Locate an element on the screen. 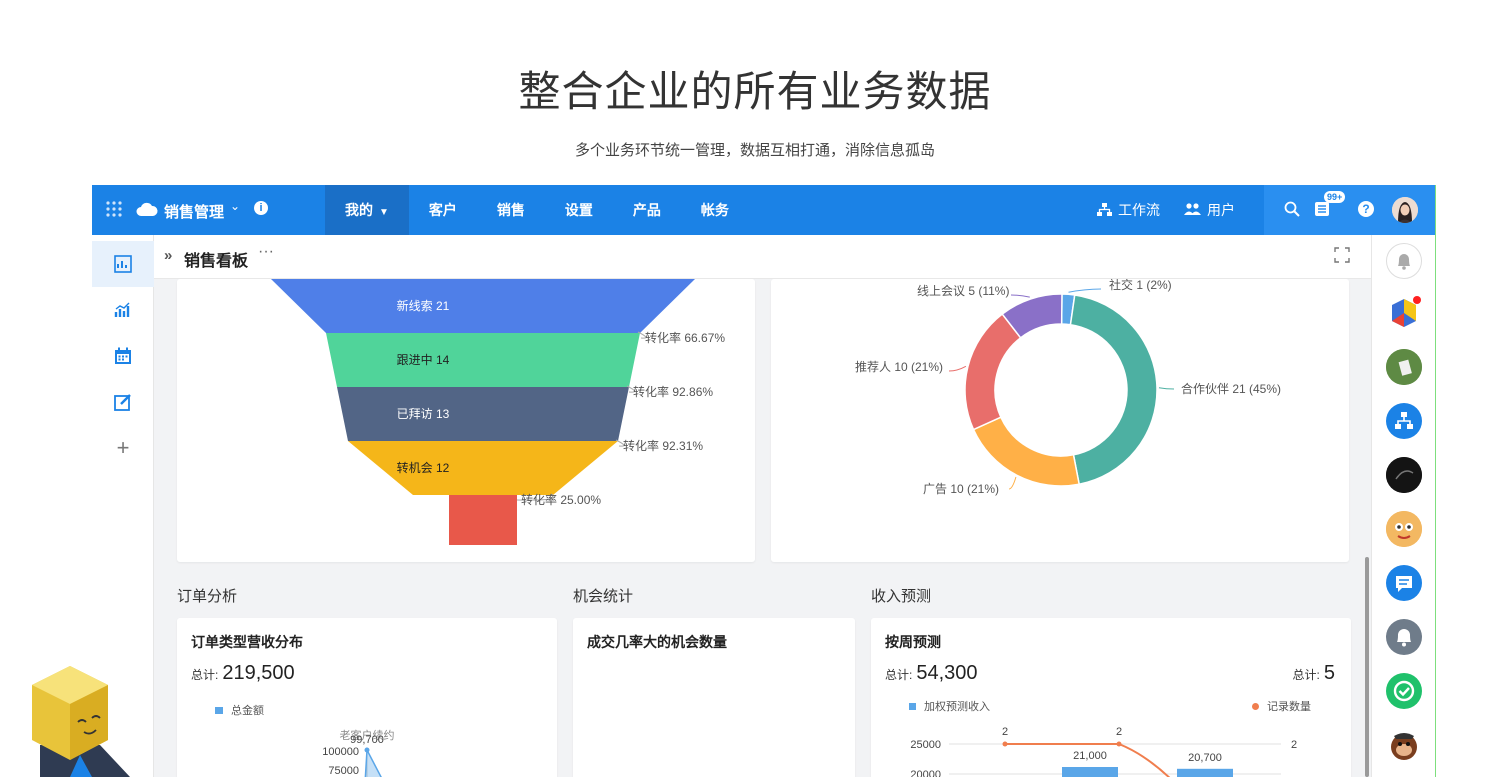  users-label: 用户 is located at coordinates (1221, 210).